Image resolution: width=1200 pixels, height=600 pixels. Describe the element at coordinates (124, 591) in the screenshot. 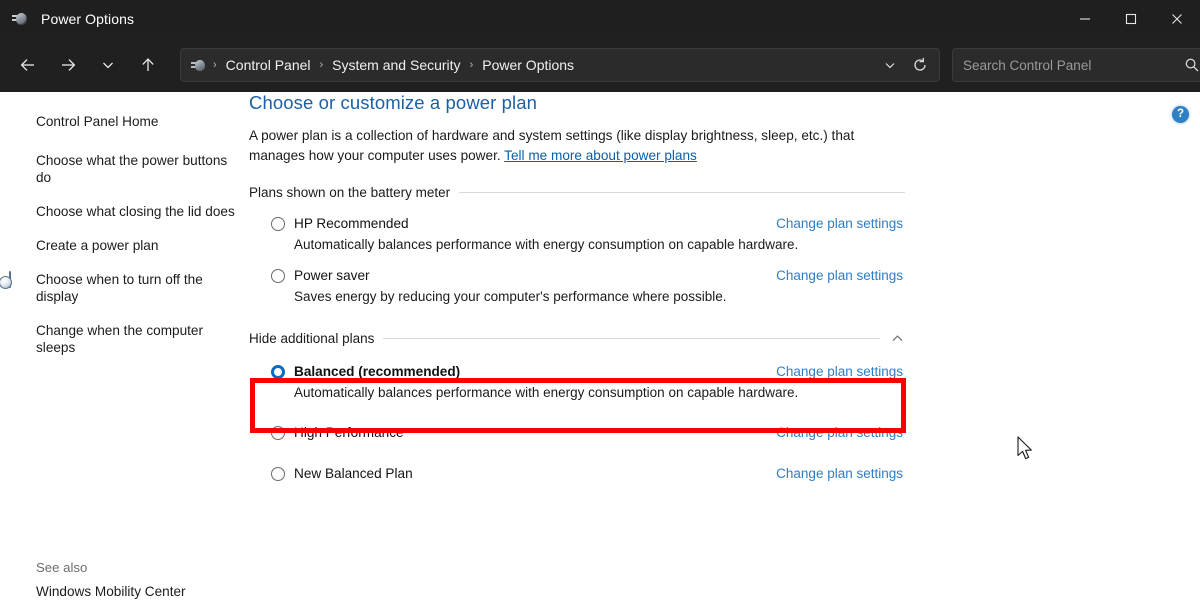

I see `see-also-link-windows-mobility-center: Windows Mobility Center` at that location.